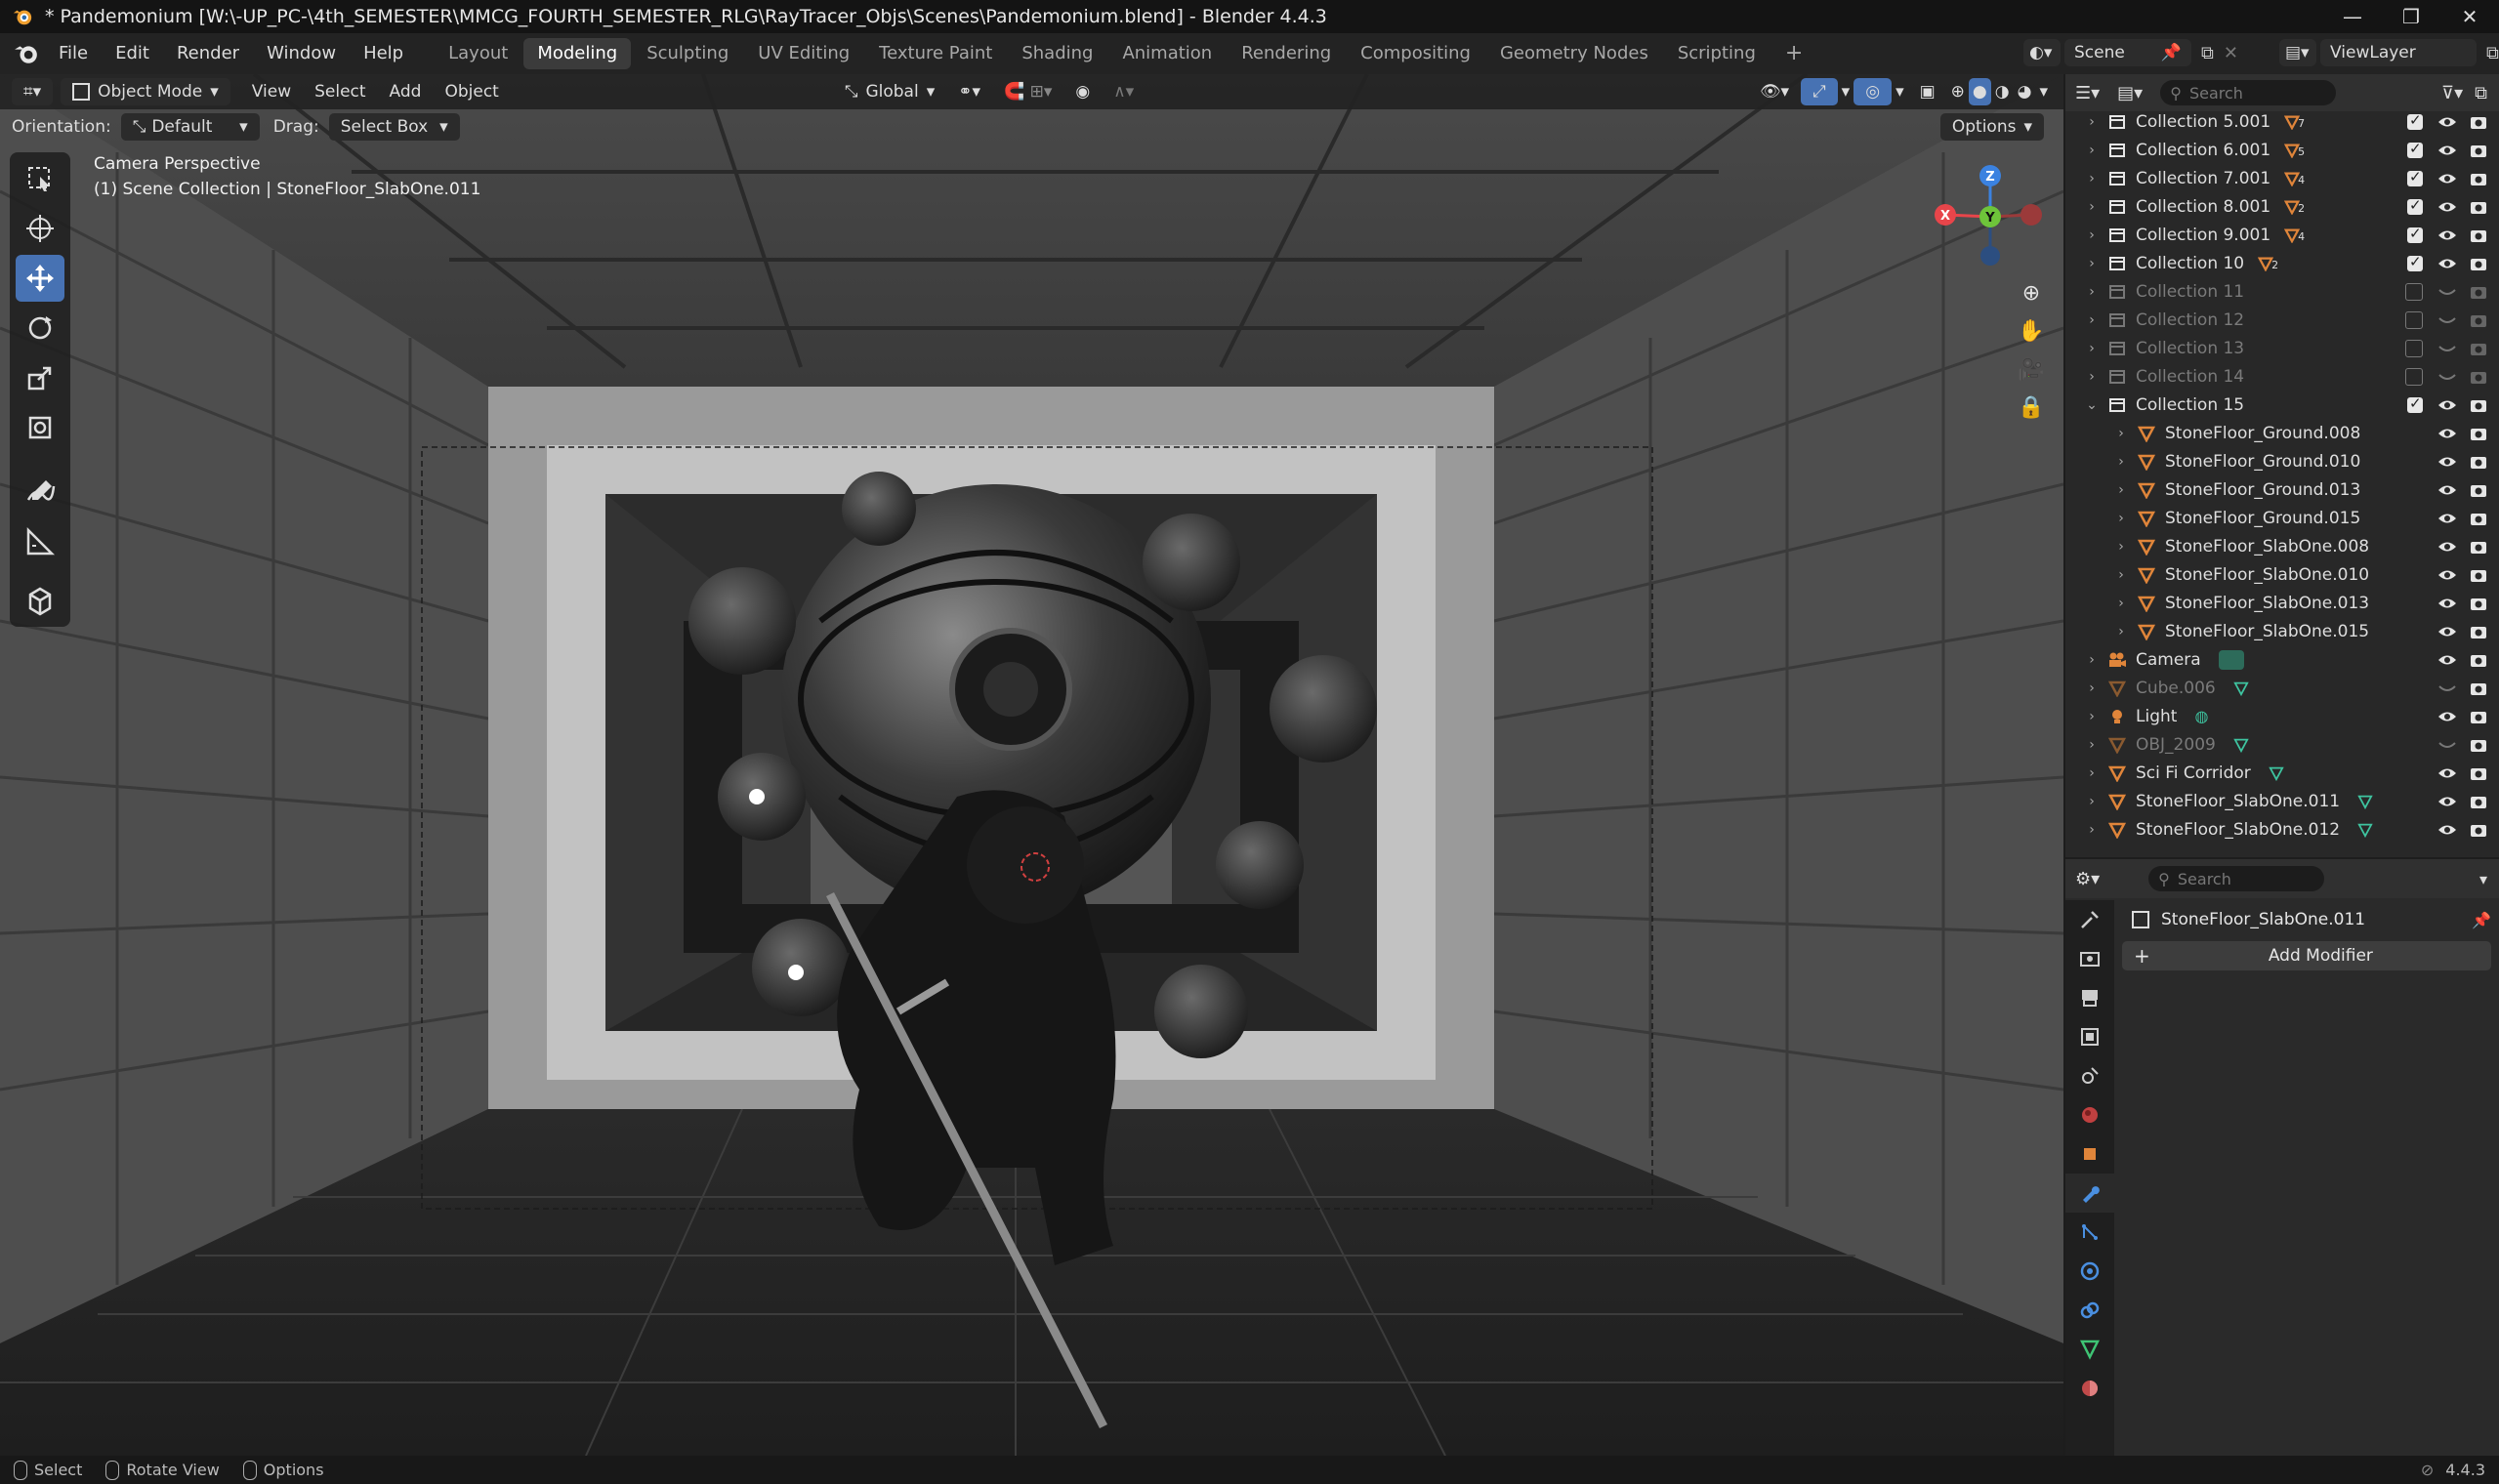 The height and width of the screenshot is (1484, 2499). Describe the element at coordinates (271, 92) in the screenshot. I see `menu-view: View` at that location.